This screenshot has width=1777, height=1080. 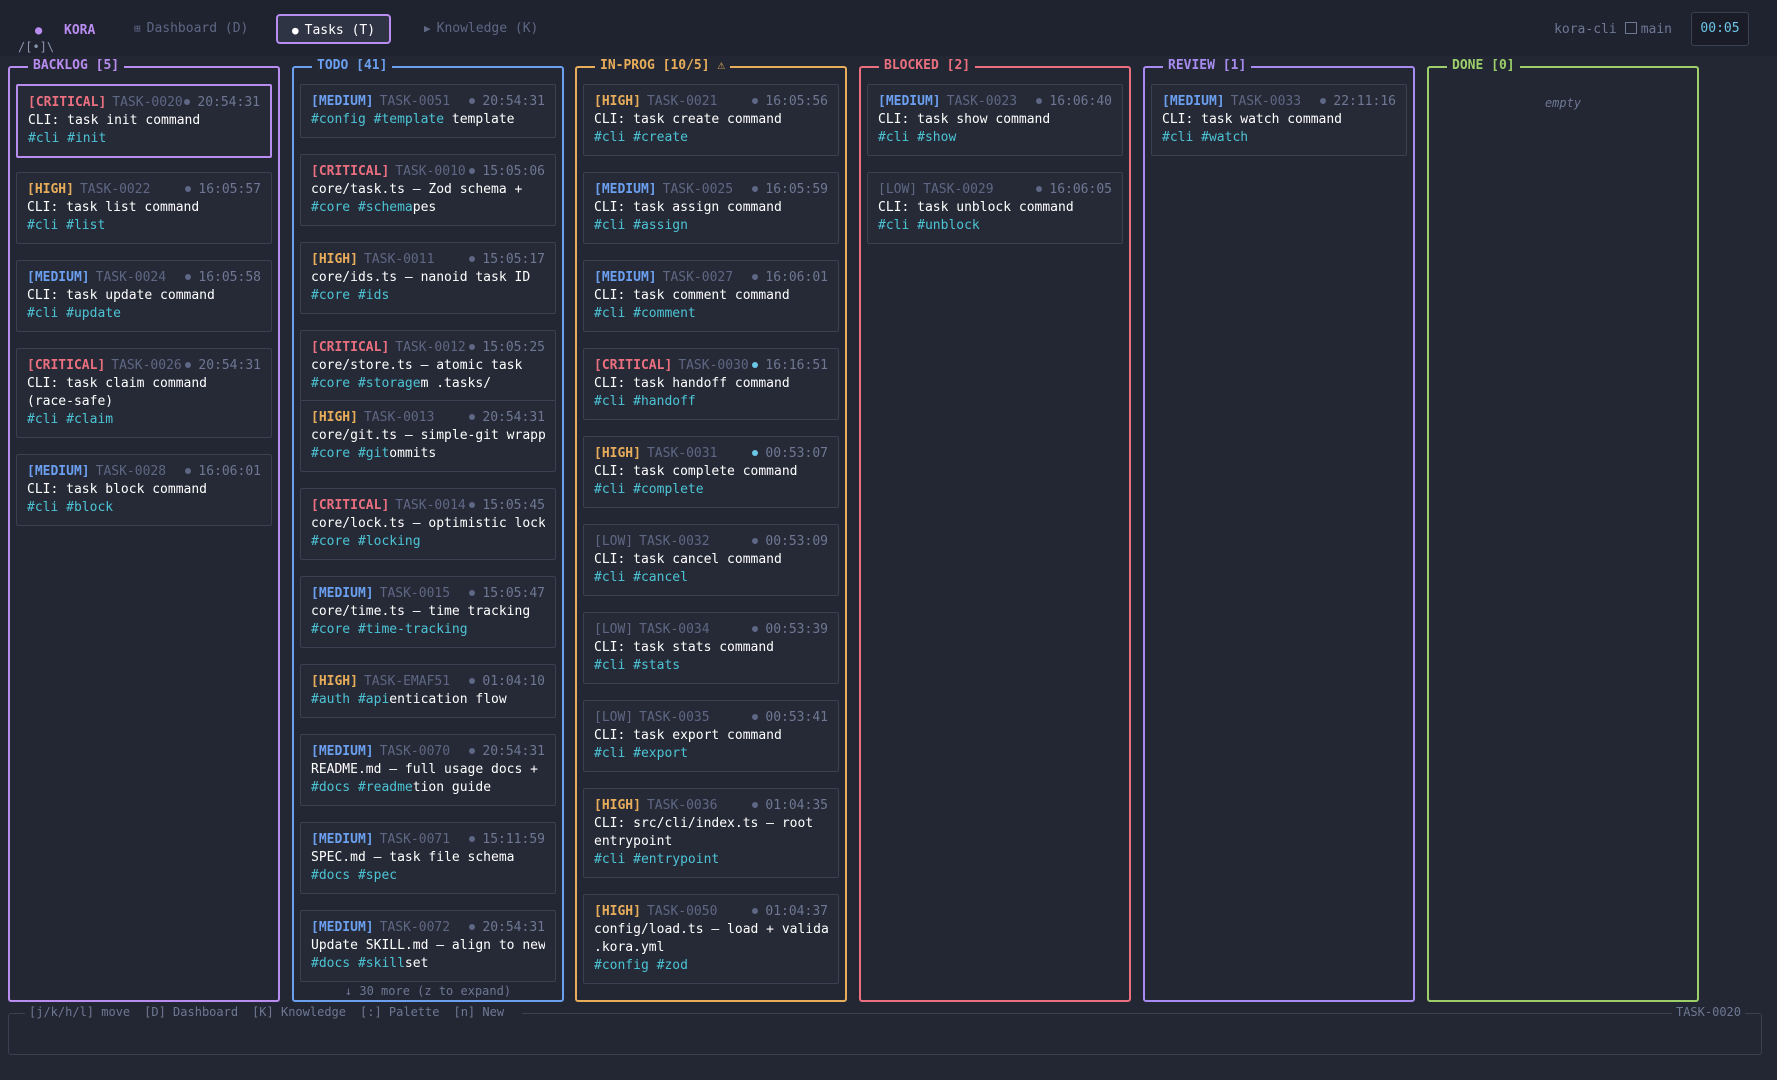 What do you see at coordinates (507, 682) in the screenshot?
I see `task-time: 01:04:10` at bounding box center [507, 682].